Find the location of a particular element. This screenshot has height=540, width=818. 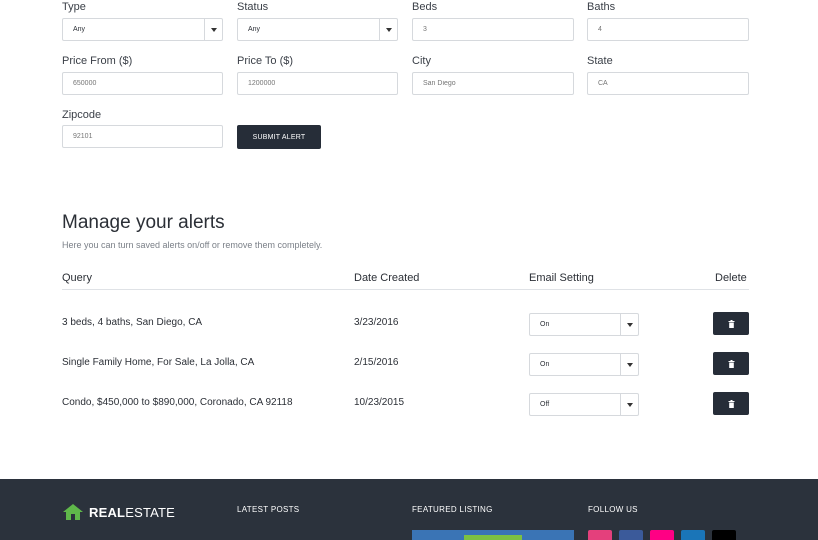

type-label: Type is located at coordinates (74, 7).